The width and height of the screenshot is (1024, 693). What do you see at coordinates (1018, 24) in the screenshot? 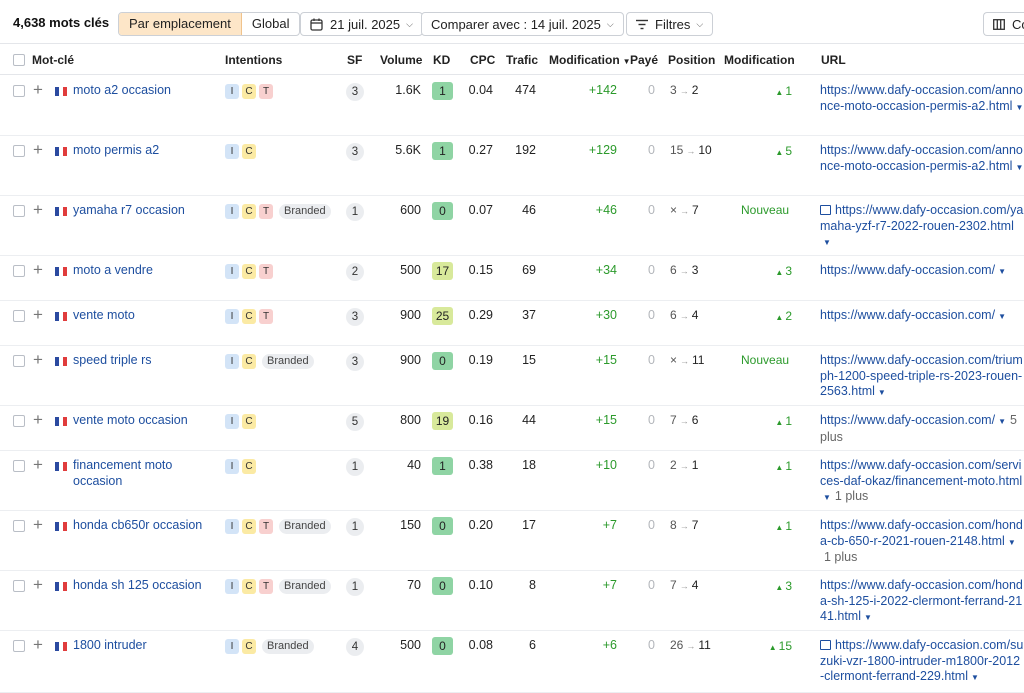
I see `columns-label: Co` at bounding box center [1018, 24].